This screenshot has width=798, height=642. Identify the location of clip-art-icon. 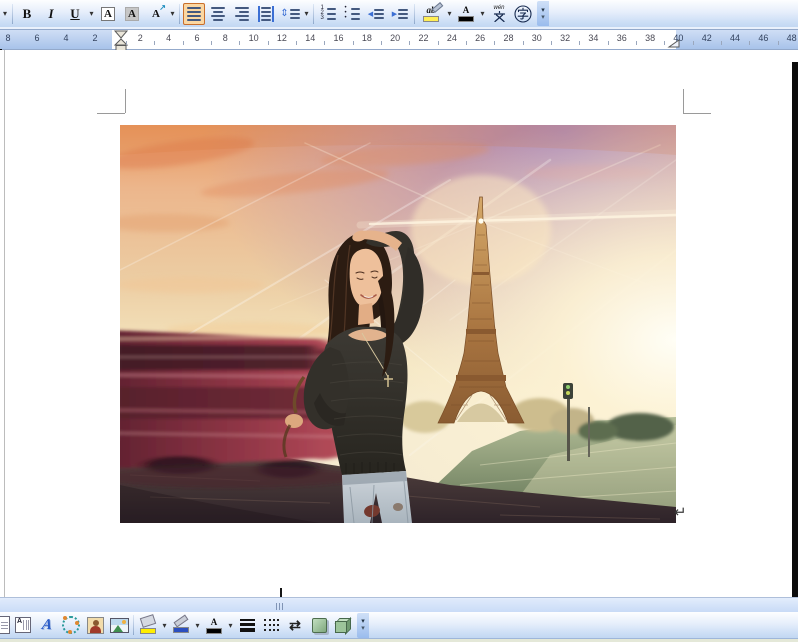
(95, 625).